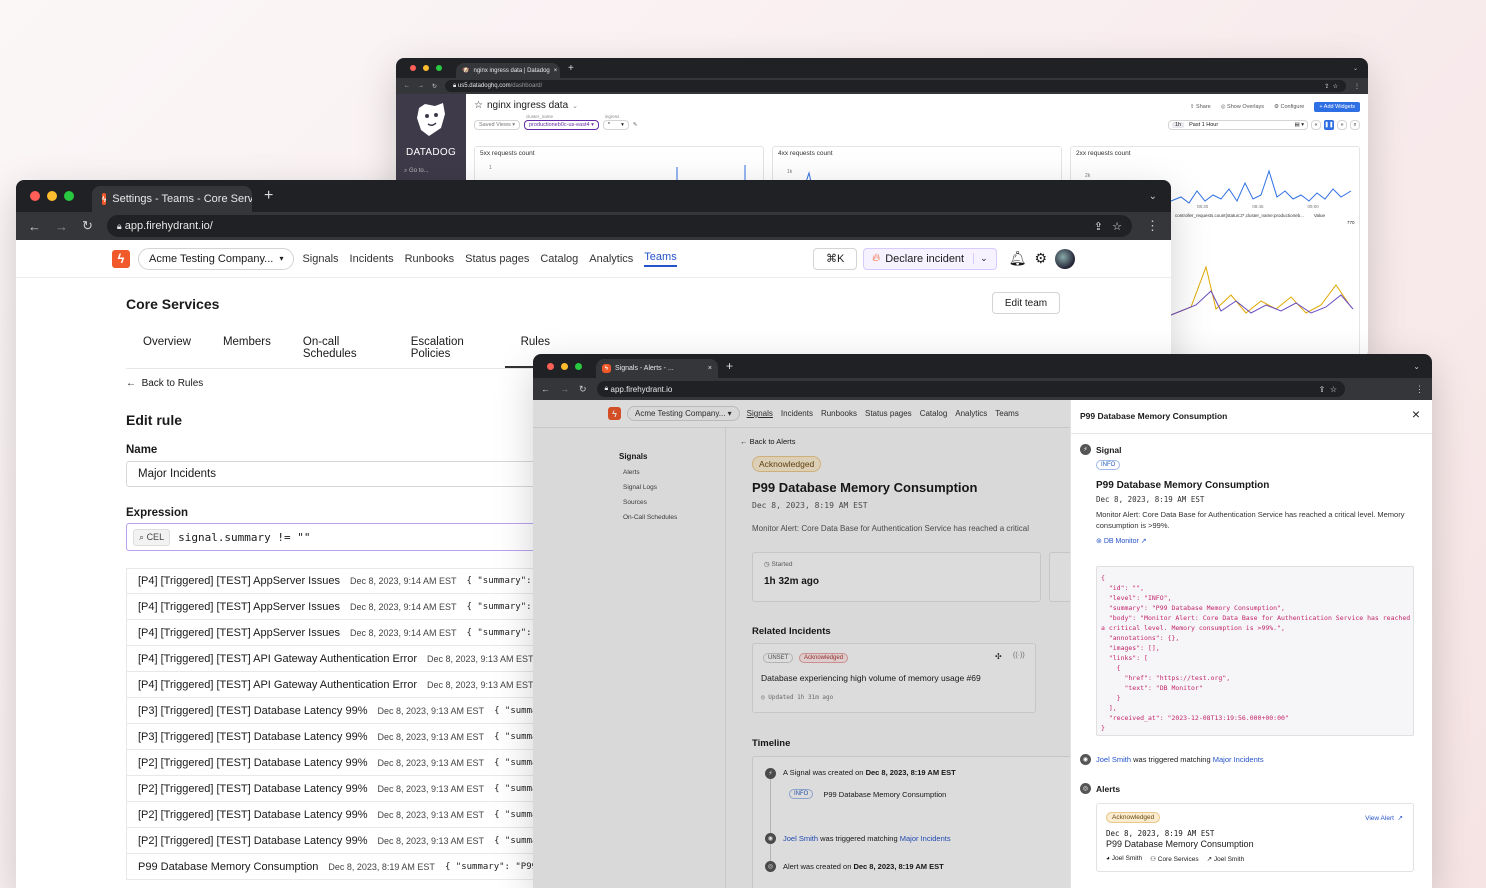 This screenshot has height=888, width=1486. What do you see at coordinates (1121, 541) in the screenshot?
I see `monitor-link: ⊚ DB Monitor ↗` at bounding box center [1121, 541].